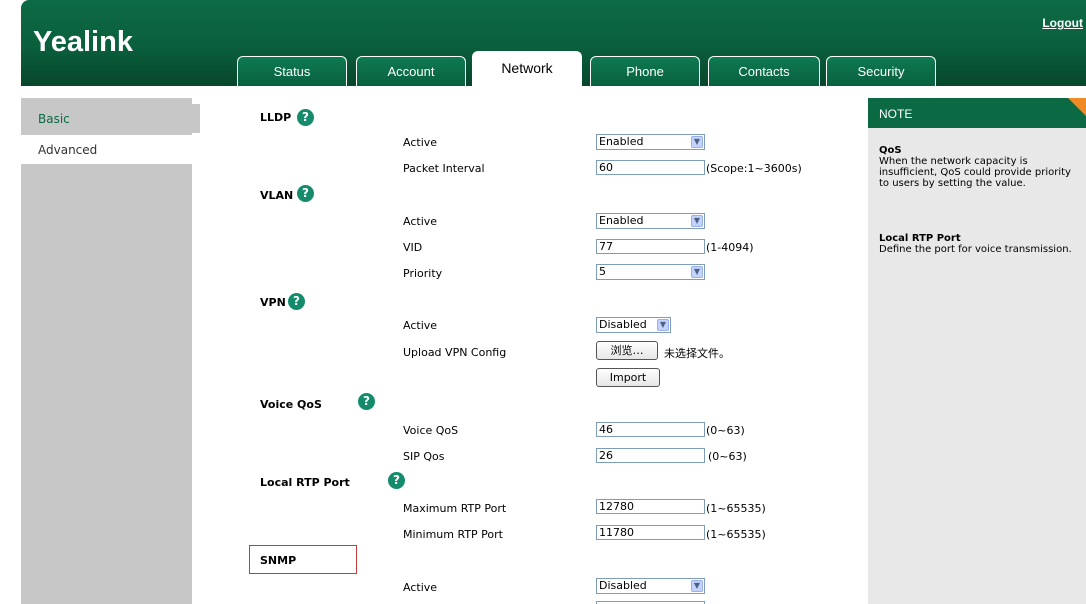  What do you see at coordinates (296, 301) in the screenshot?
I see `vpn-help-icon: ?` at bounding box center [296, 301].